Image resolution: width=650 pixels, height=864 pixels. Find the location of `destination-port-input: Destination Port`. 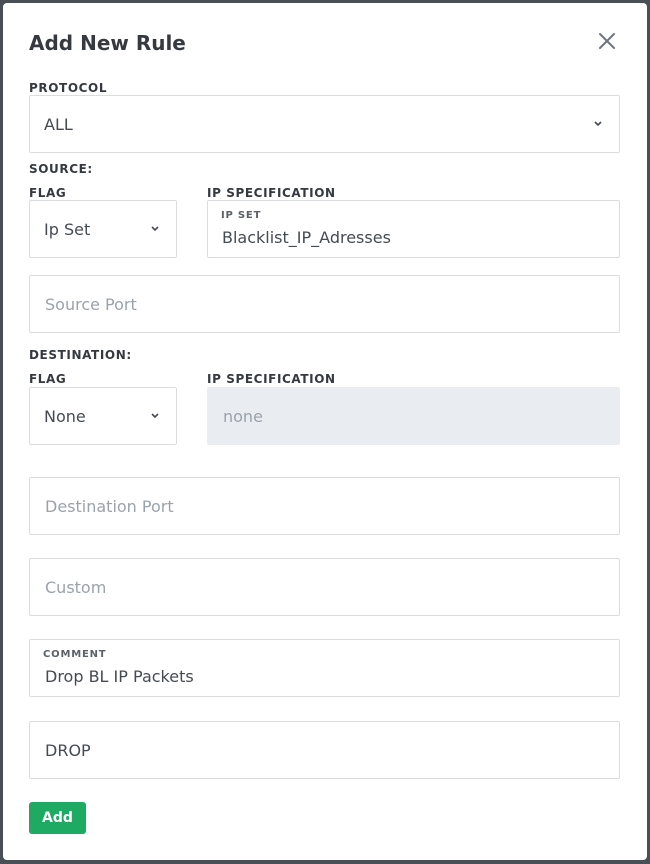

destination-port-input: Destination Port is located at coordinates (324, 506).